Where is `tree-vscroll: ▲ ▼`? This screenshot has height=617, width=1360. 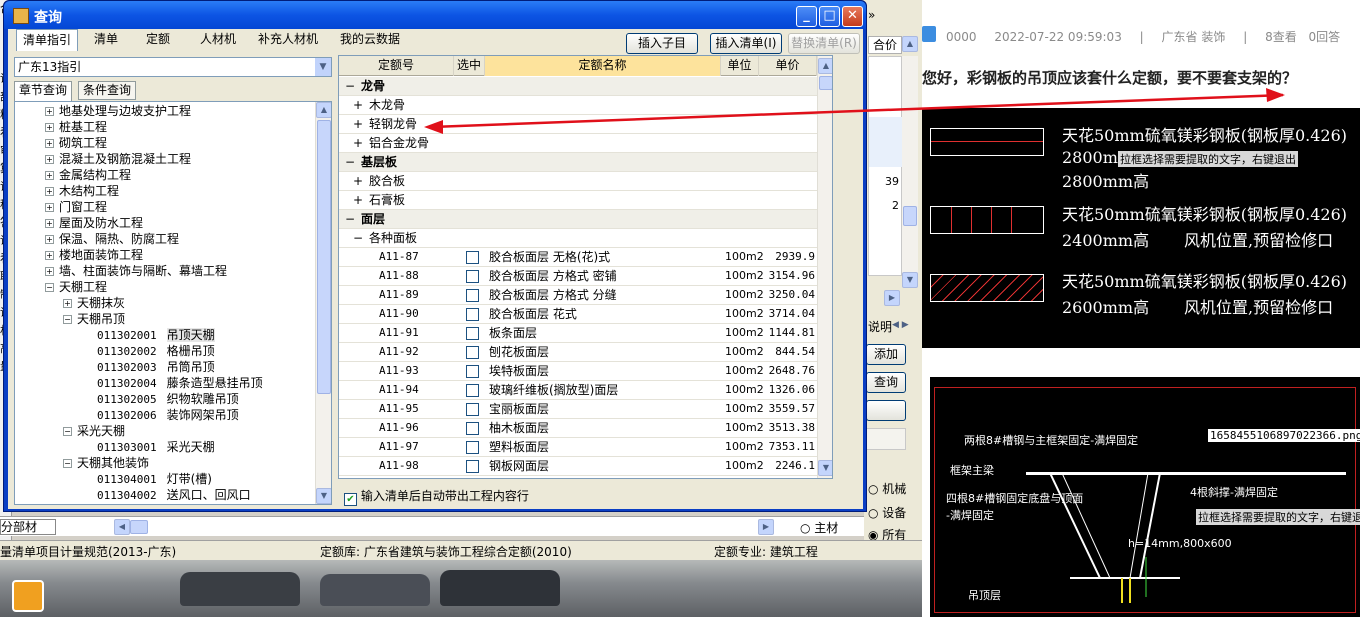 tree-vscroll: ▲ ▼ is located at coordinates (323, 303).